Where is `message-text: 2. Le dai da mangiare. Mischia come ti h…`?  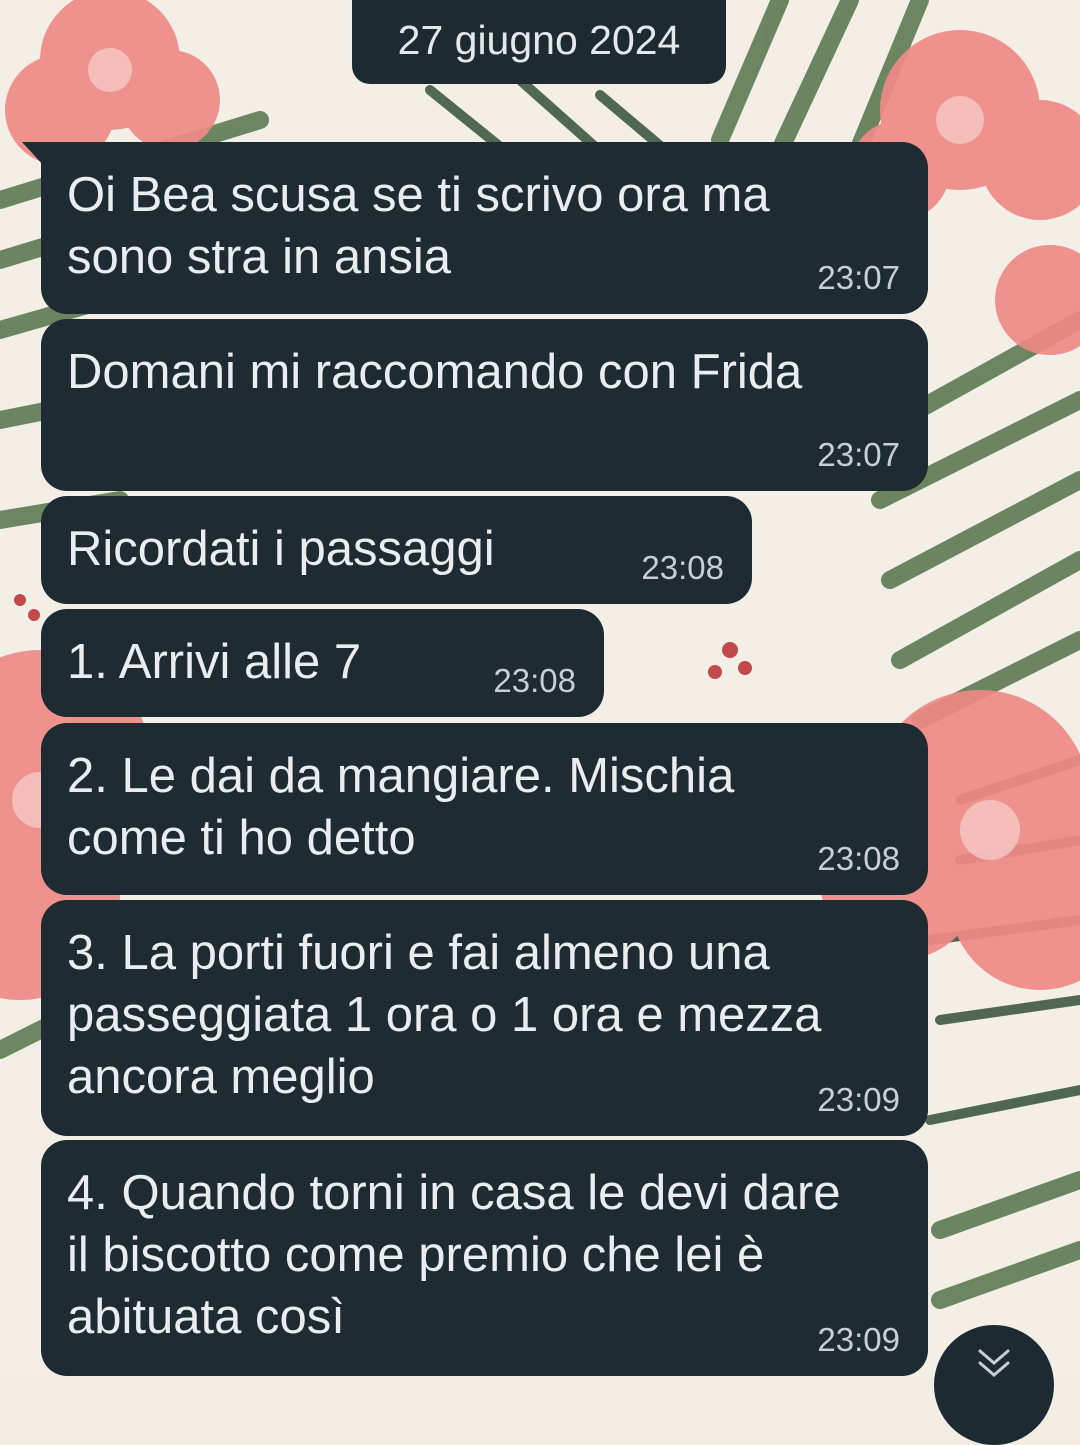
message-text: 2. Le dai da mangiare. Mischia come ti h… is located at coordinates (401, 807).